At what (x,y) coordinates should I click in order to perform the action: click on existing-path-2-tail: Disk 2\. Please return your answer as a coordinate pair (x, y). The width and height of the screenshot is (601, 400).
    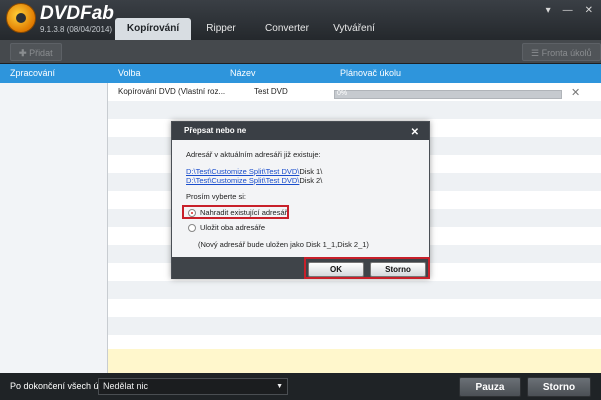
    Looking at the image, I should click on (311, 180).